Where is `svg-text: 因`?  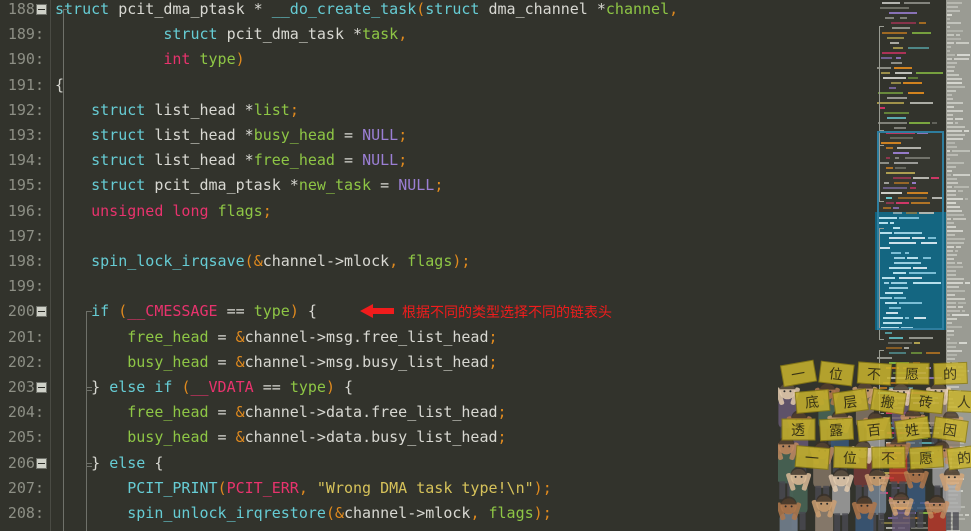 svg-text: 因 is located at coordinates (950, 431).